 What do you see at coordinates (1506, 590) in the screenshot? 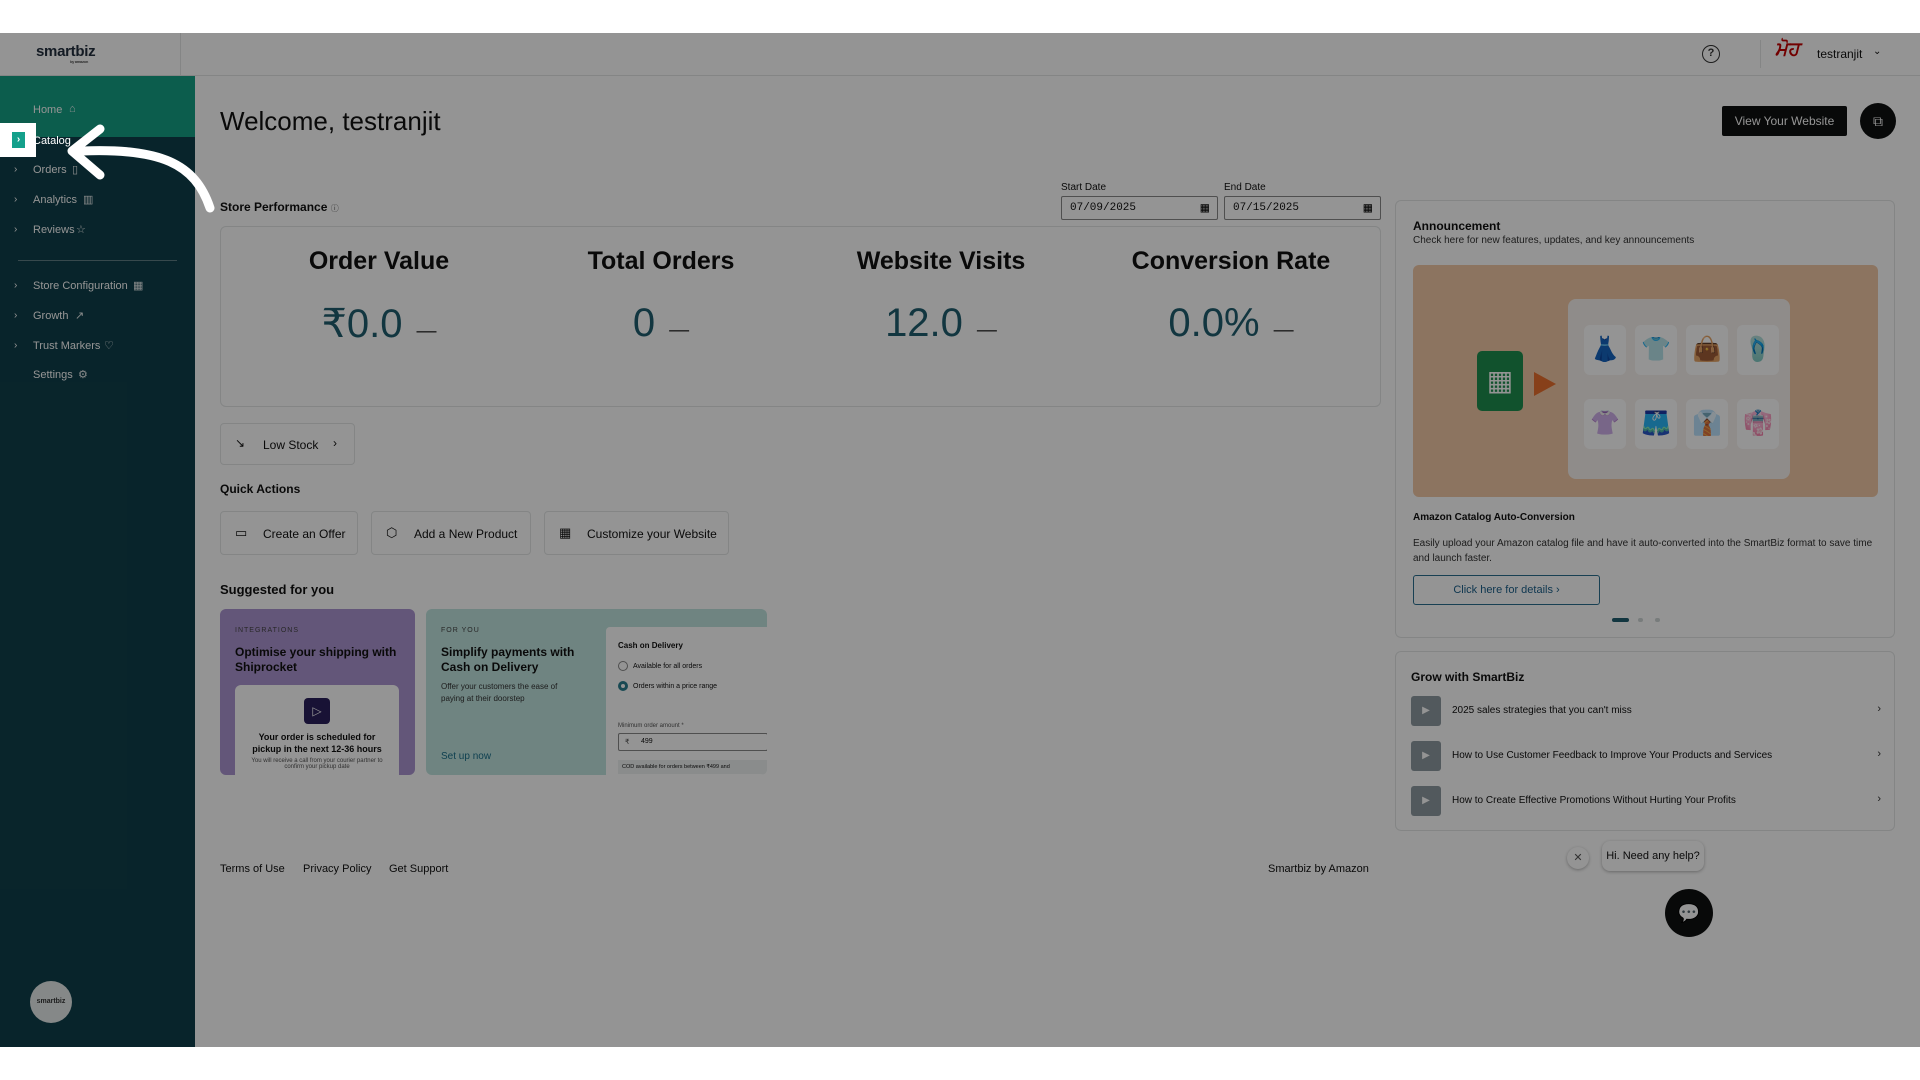
I see `details-button: Click here for details ›` at bounding box center [1506, 590].